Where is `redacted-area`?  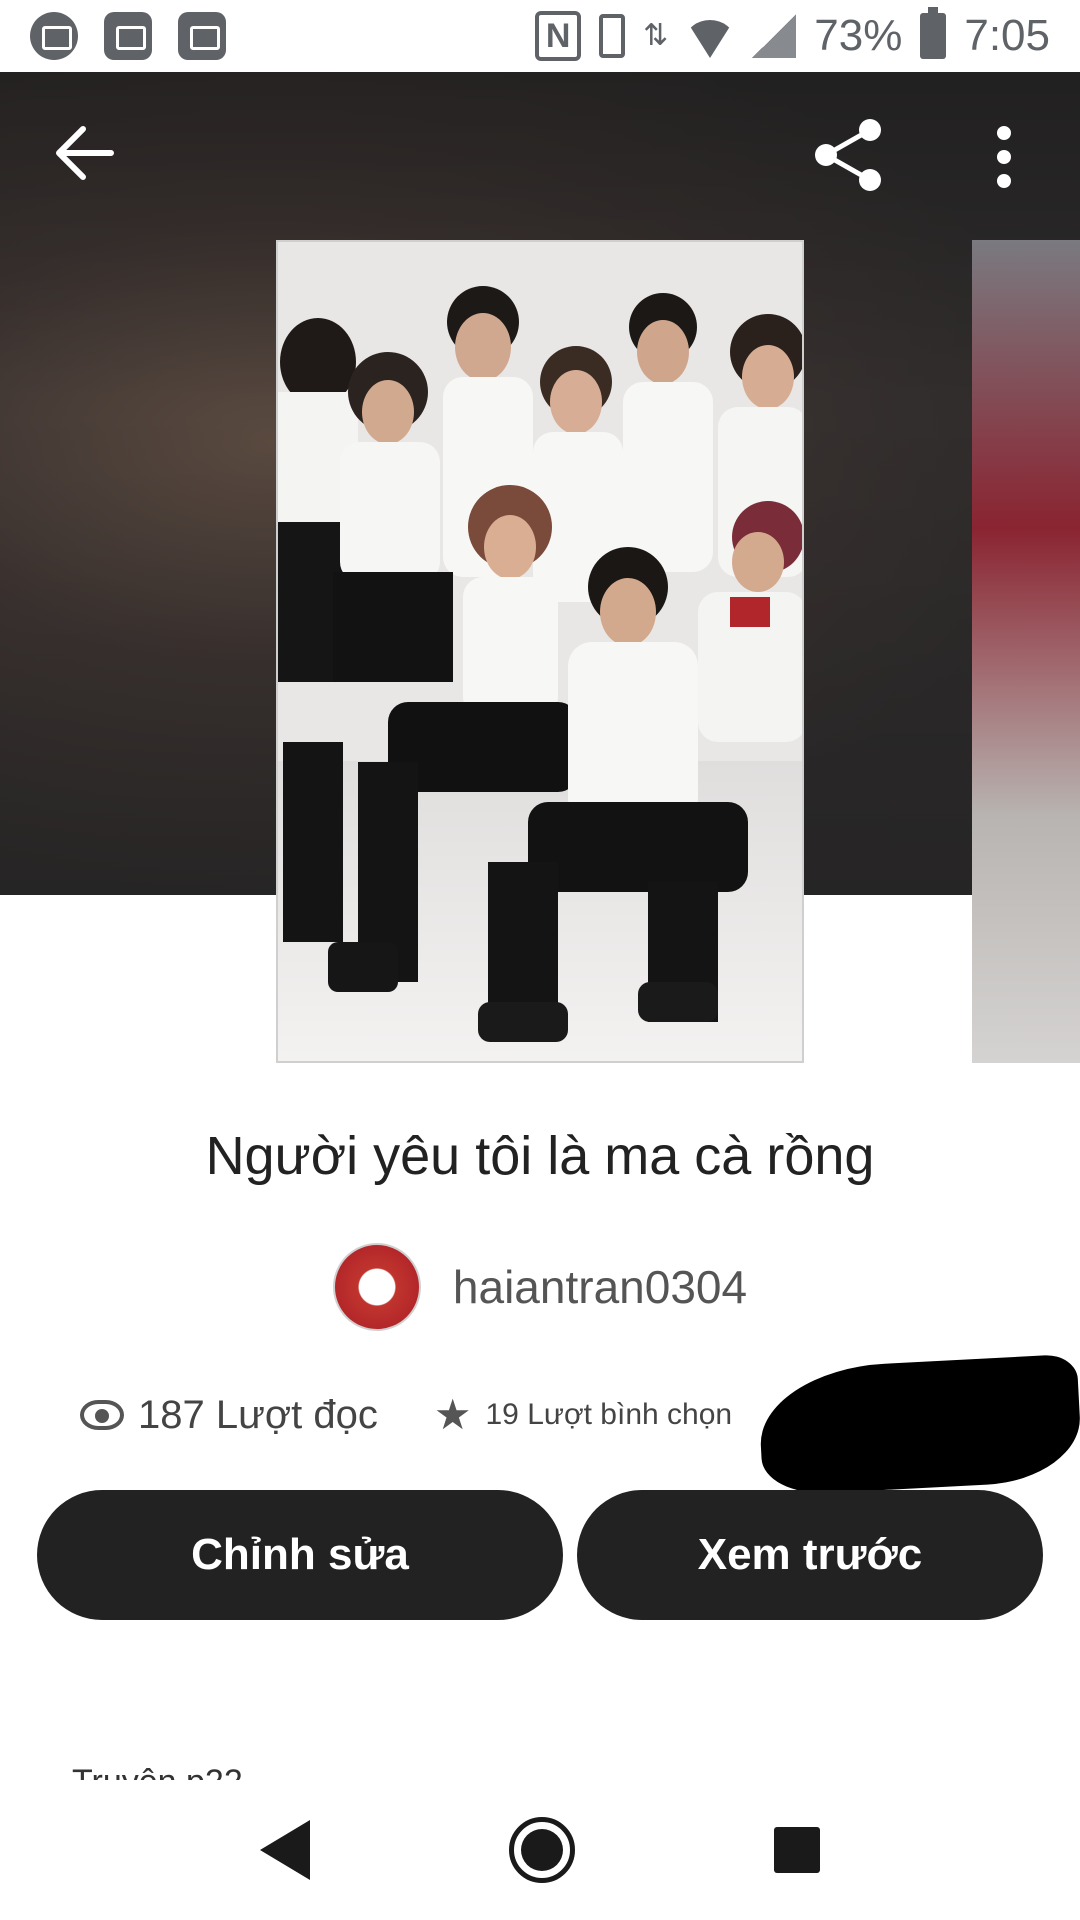 redacted-area is located at coordinates (918, 1425).